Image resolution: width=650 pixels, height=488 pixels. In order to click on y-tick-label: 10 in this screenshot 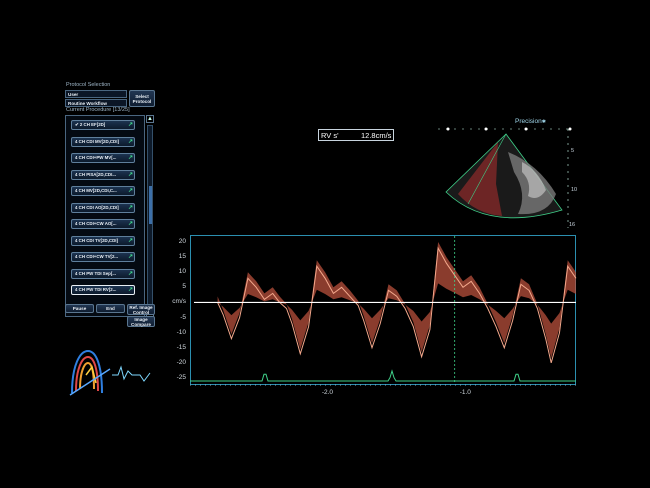, I will do `click(182, 272)`.